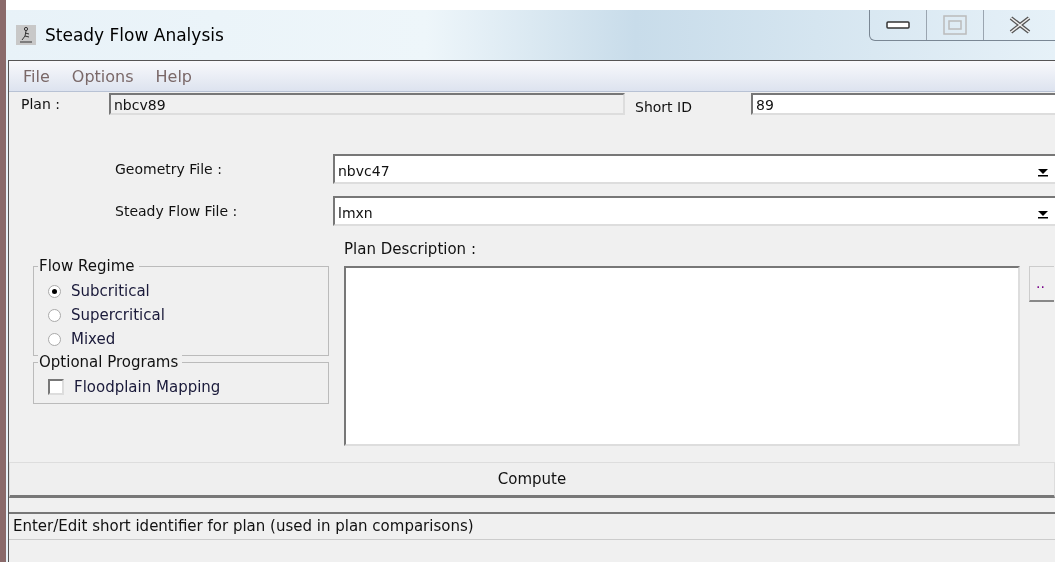 The height and width of the screenshot is (562, 1055). I want to click on menu-item: Help, so click(173, 76).